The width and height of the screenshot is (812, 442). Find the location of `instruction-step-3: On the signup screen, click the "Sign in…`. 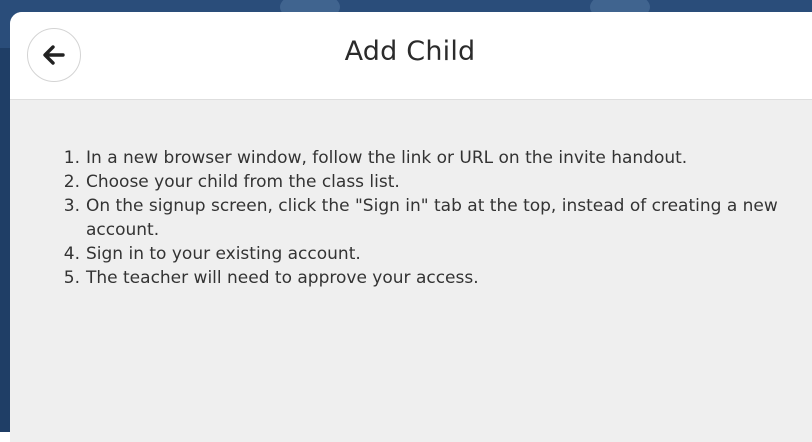

instruction-step-3: On the signup screen, click the "Sign in… is located at coordinates (418, 217).